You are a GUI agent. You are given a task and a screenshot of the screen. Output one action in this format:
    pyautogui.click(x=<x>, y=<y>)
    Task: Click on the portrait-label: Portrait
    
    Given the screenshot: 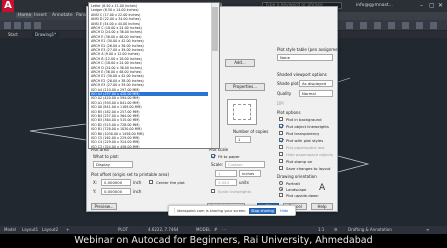 What is the action you would take?
    pyautogui.click(x=293, y=183)
    